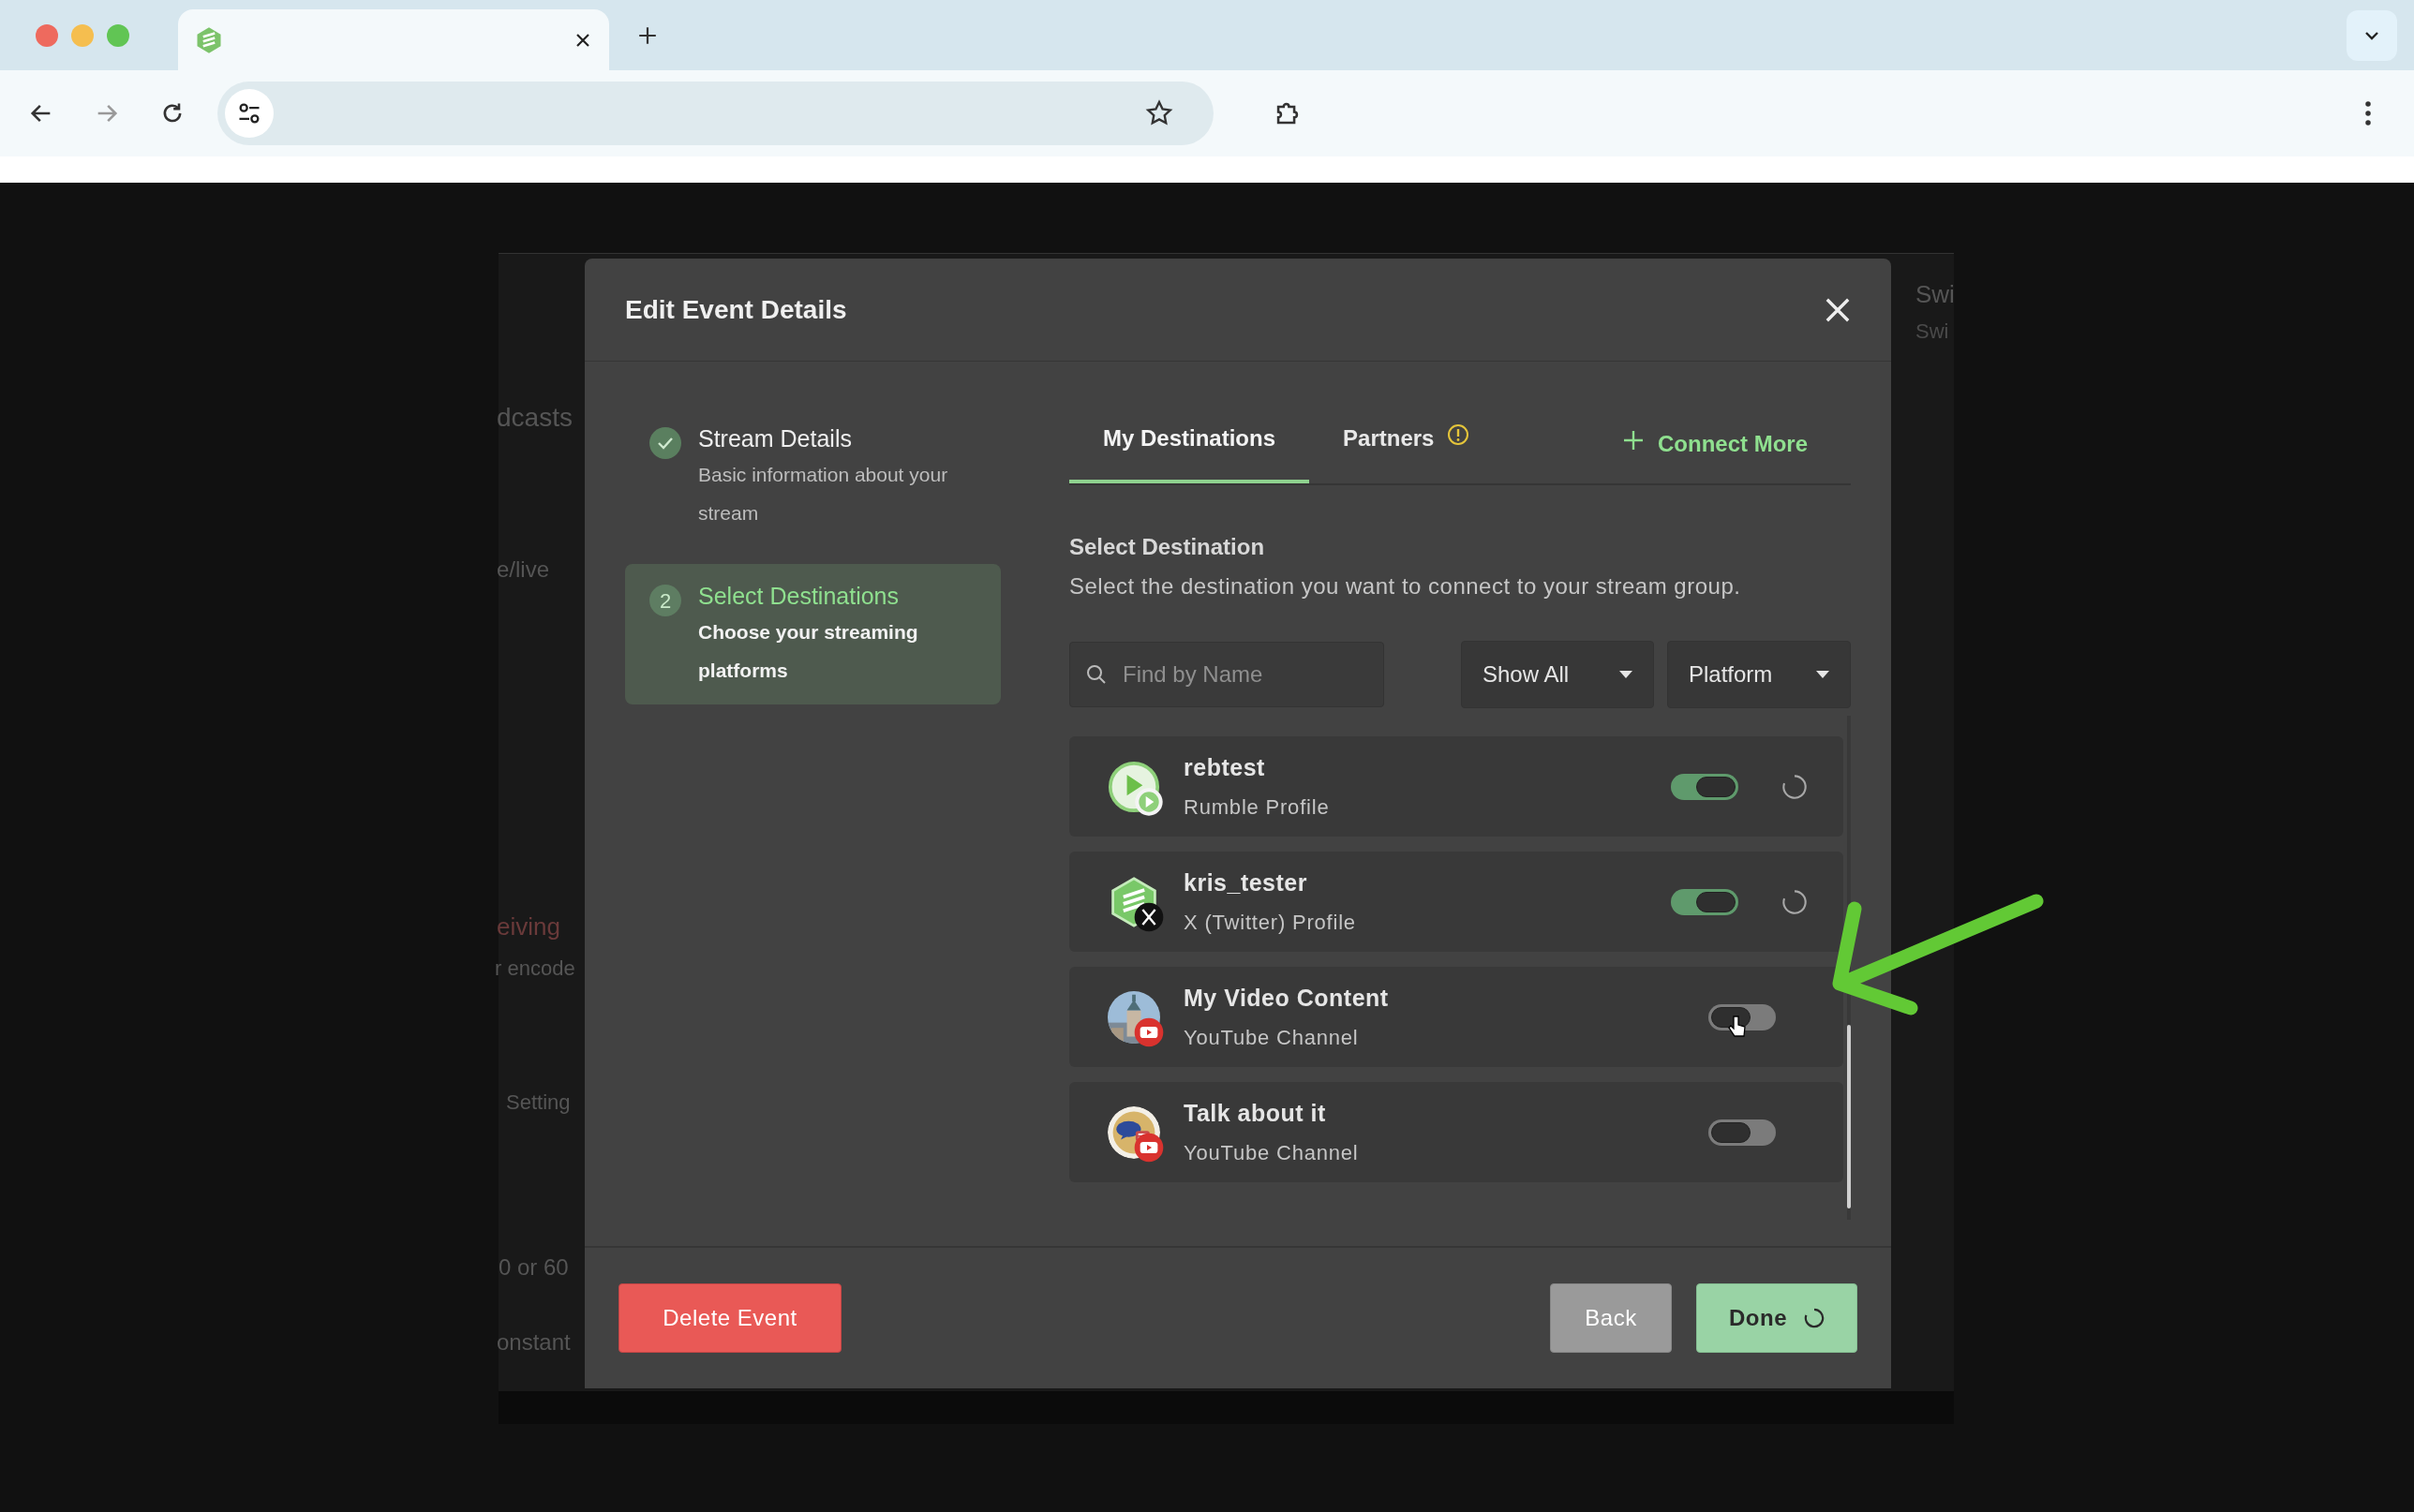 This screenshot has width=2414, height=1512. Describe the element at coordinates (736, 309) in the screenshot. I see `dialog-title: Edit Event Details` at that location.